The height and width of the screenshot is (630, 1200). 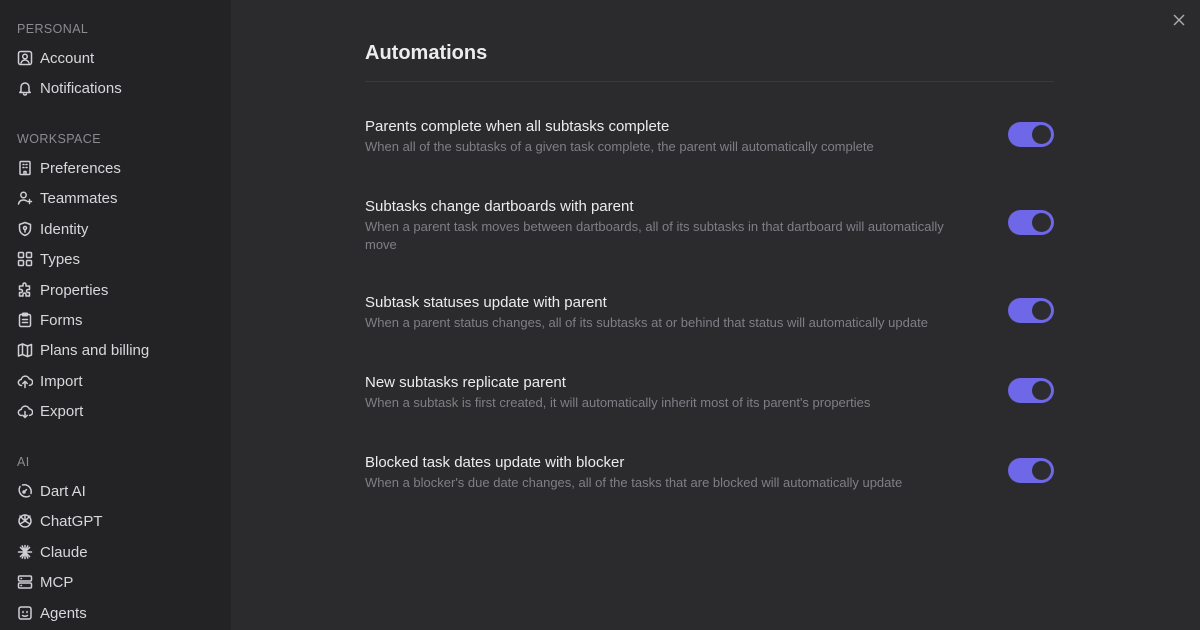 What do you see at coordinates (64, 229) in the screenshot?
I see `sidebar-item-label: Identity` at bounding box center [64, 229].